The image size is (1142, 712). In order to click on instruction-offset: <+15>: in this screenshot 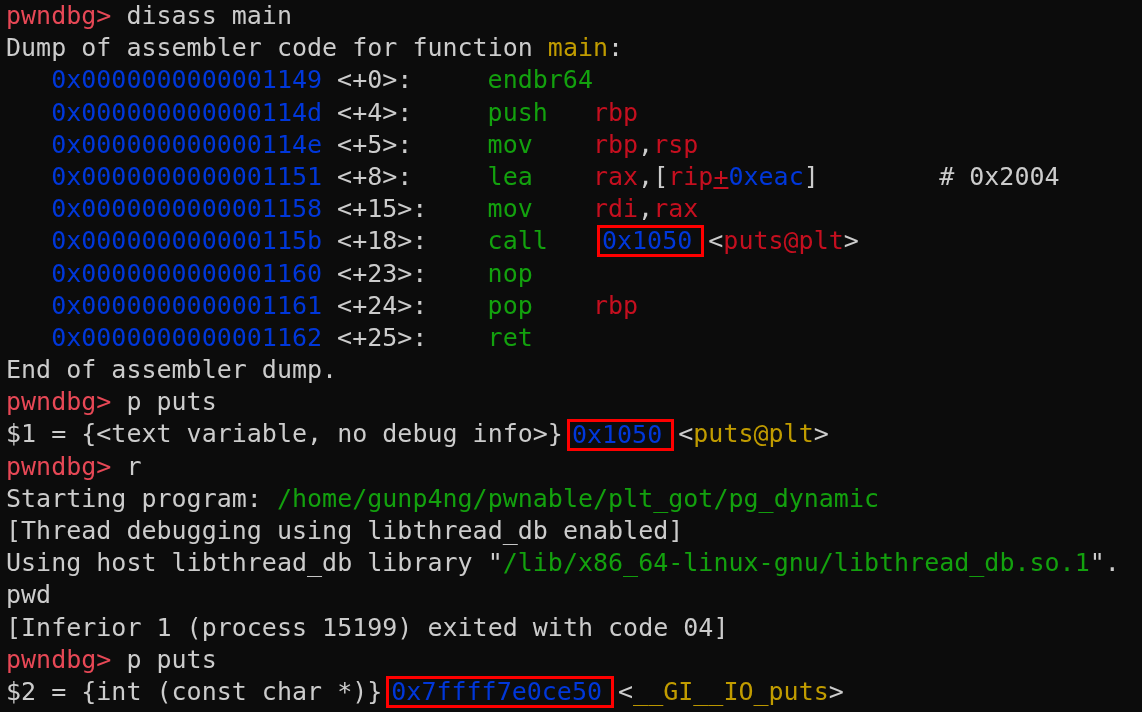, I will do `click(382, 209)`.